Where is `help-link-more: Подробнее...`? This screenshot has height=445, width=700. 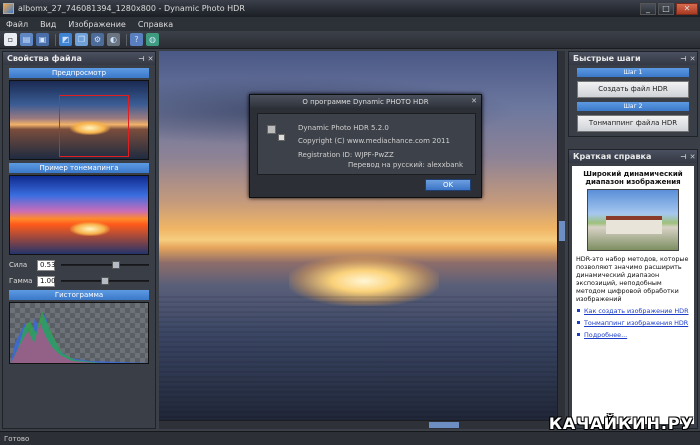
help-link-more: Подробнее... is located at coordinates (633, 335).